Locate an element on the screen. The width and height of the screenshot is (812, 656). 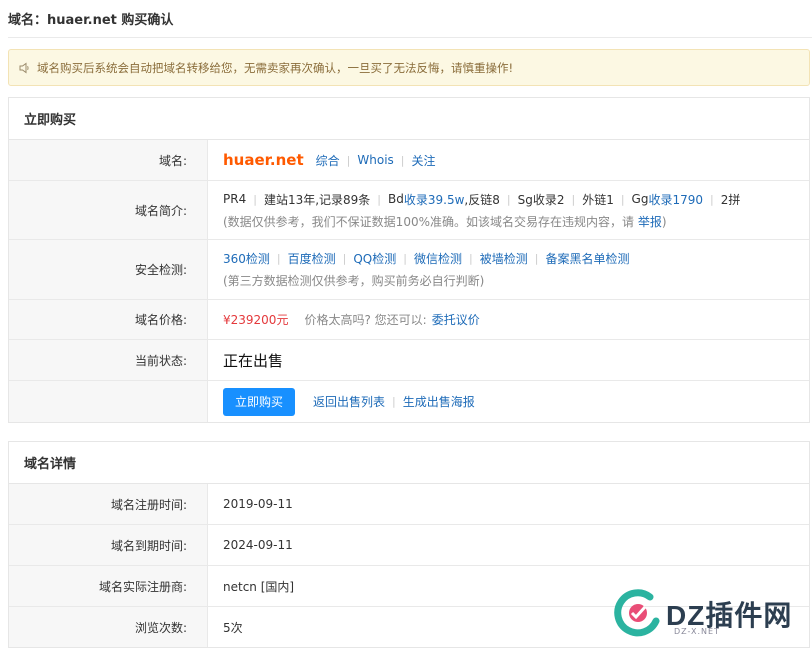
detail-row: 域名到期时间: 2024-09-11 is located at coordinates (409, 545).